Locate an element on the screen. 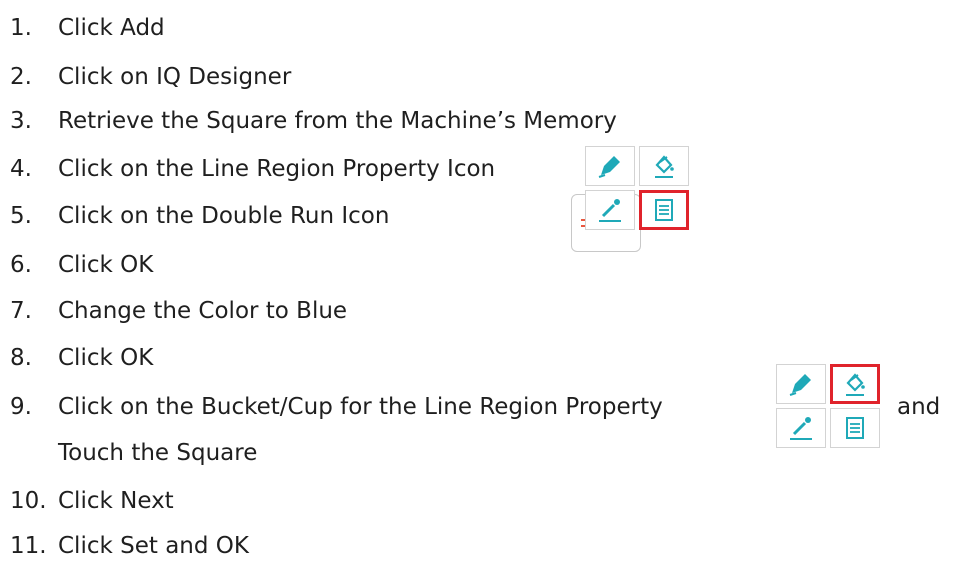  step-number: 2. is located at coordinates (21, 77).